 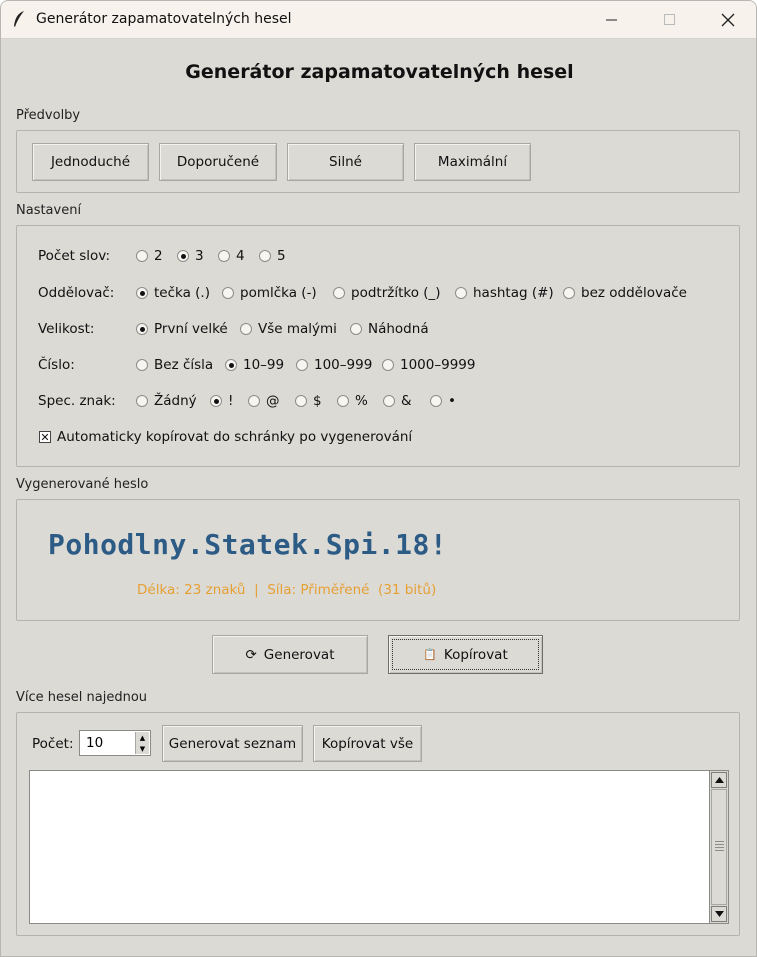 What do you see at coordinates (719, 780) in the screenshot?
I see `scroll-up-icon` at bounding box center [719, 780].